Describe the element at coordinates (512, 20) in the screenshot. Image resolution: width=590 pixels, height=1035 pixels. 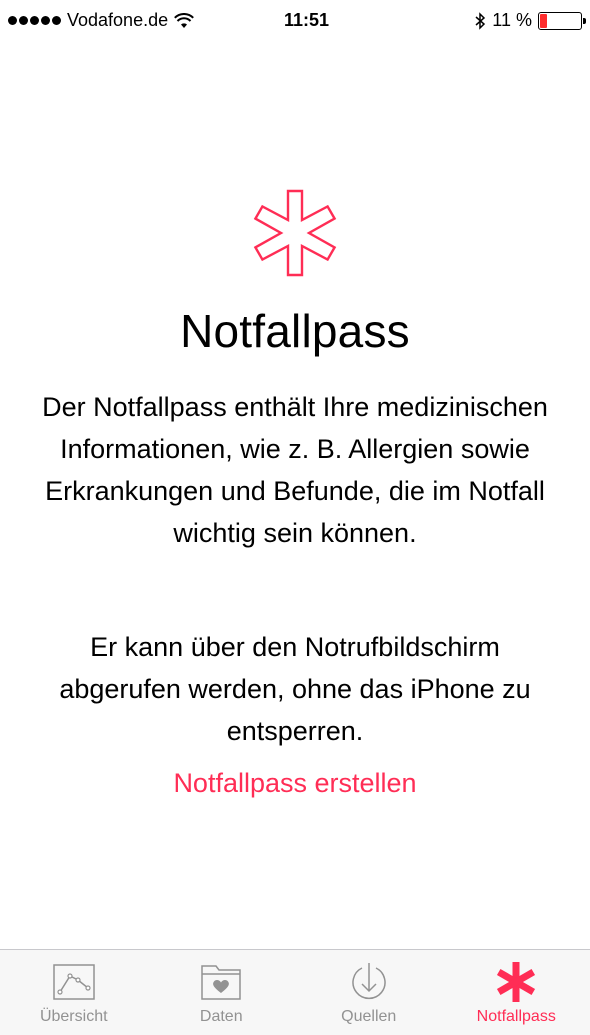
I see `battery-percentage: 11 %` at that location.